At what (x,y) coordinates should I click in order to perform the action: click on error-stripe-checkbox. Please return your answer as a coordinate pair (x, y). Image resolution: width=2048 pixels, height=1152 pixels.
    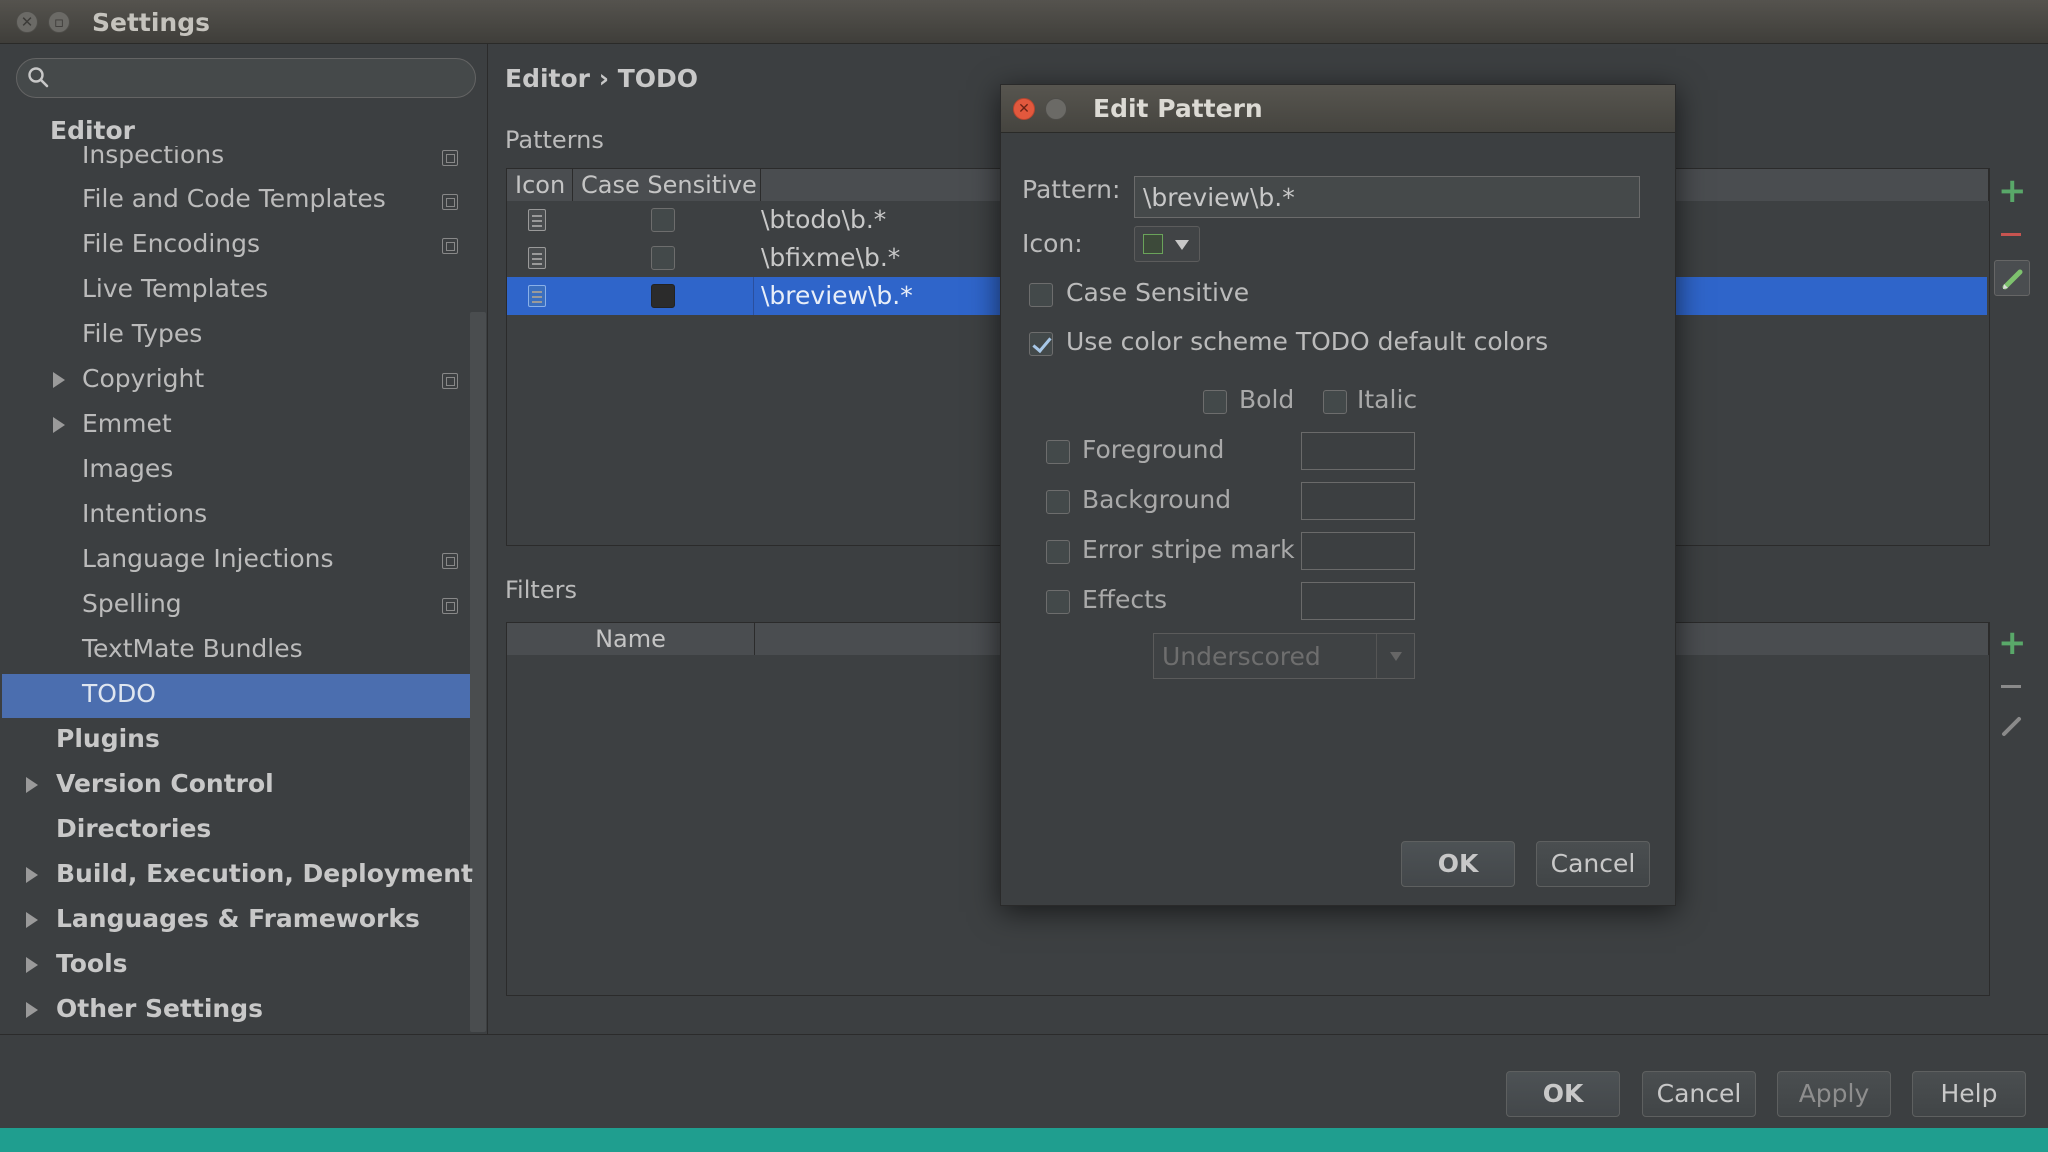
    Looking at the image, I should click on (1058, 552).